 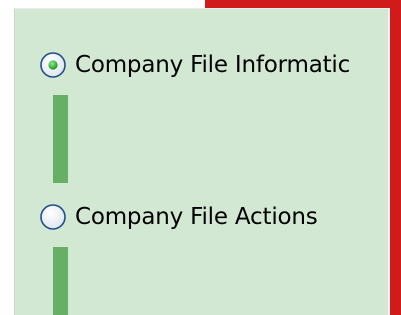 I want to click on step-company-file-information: Company File Informatic, so click(x=194, y=65).